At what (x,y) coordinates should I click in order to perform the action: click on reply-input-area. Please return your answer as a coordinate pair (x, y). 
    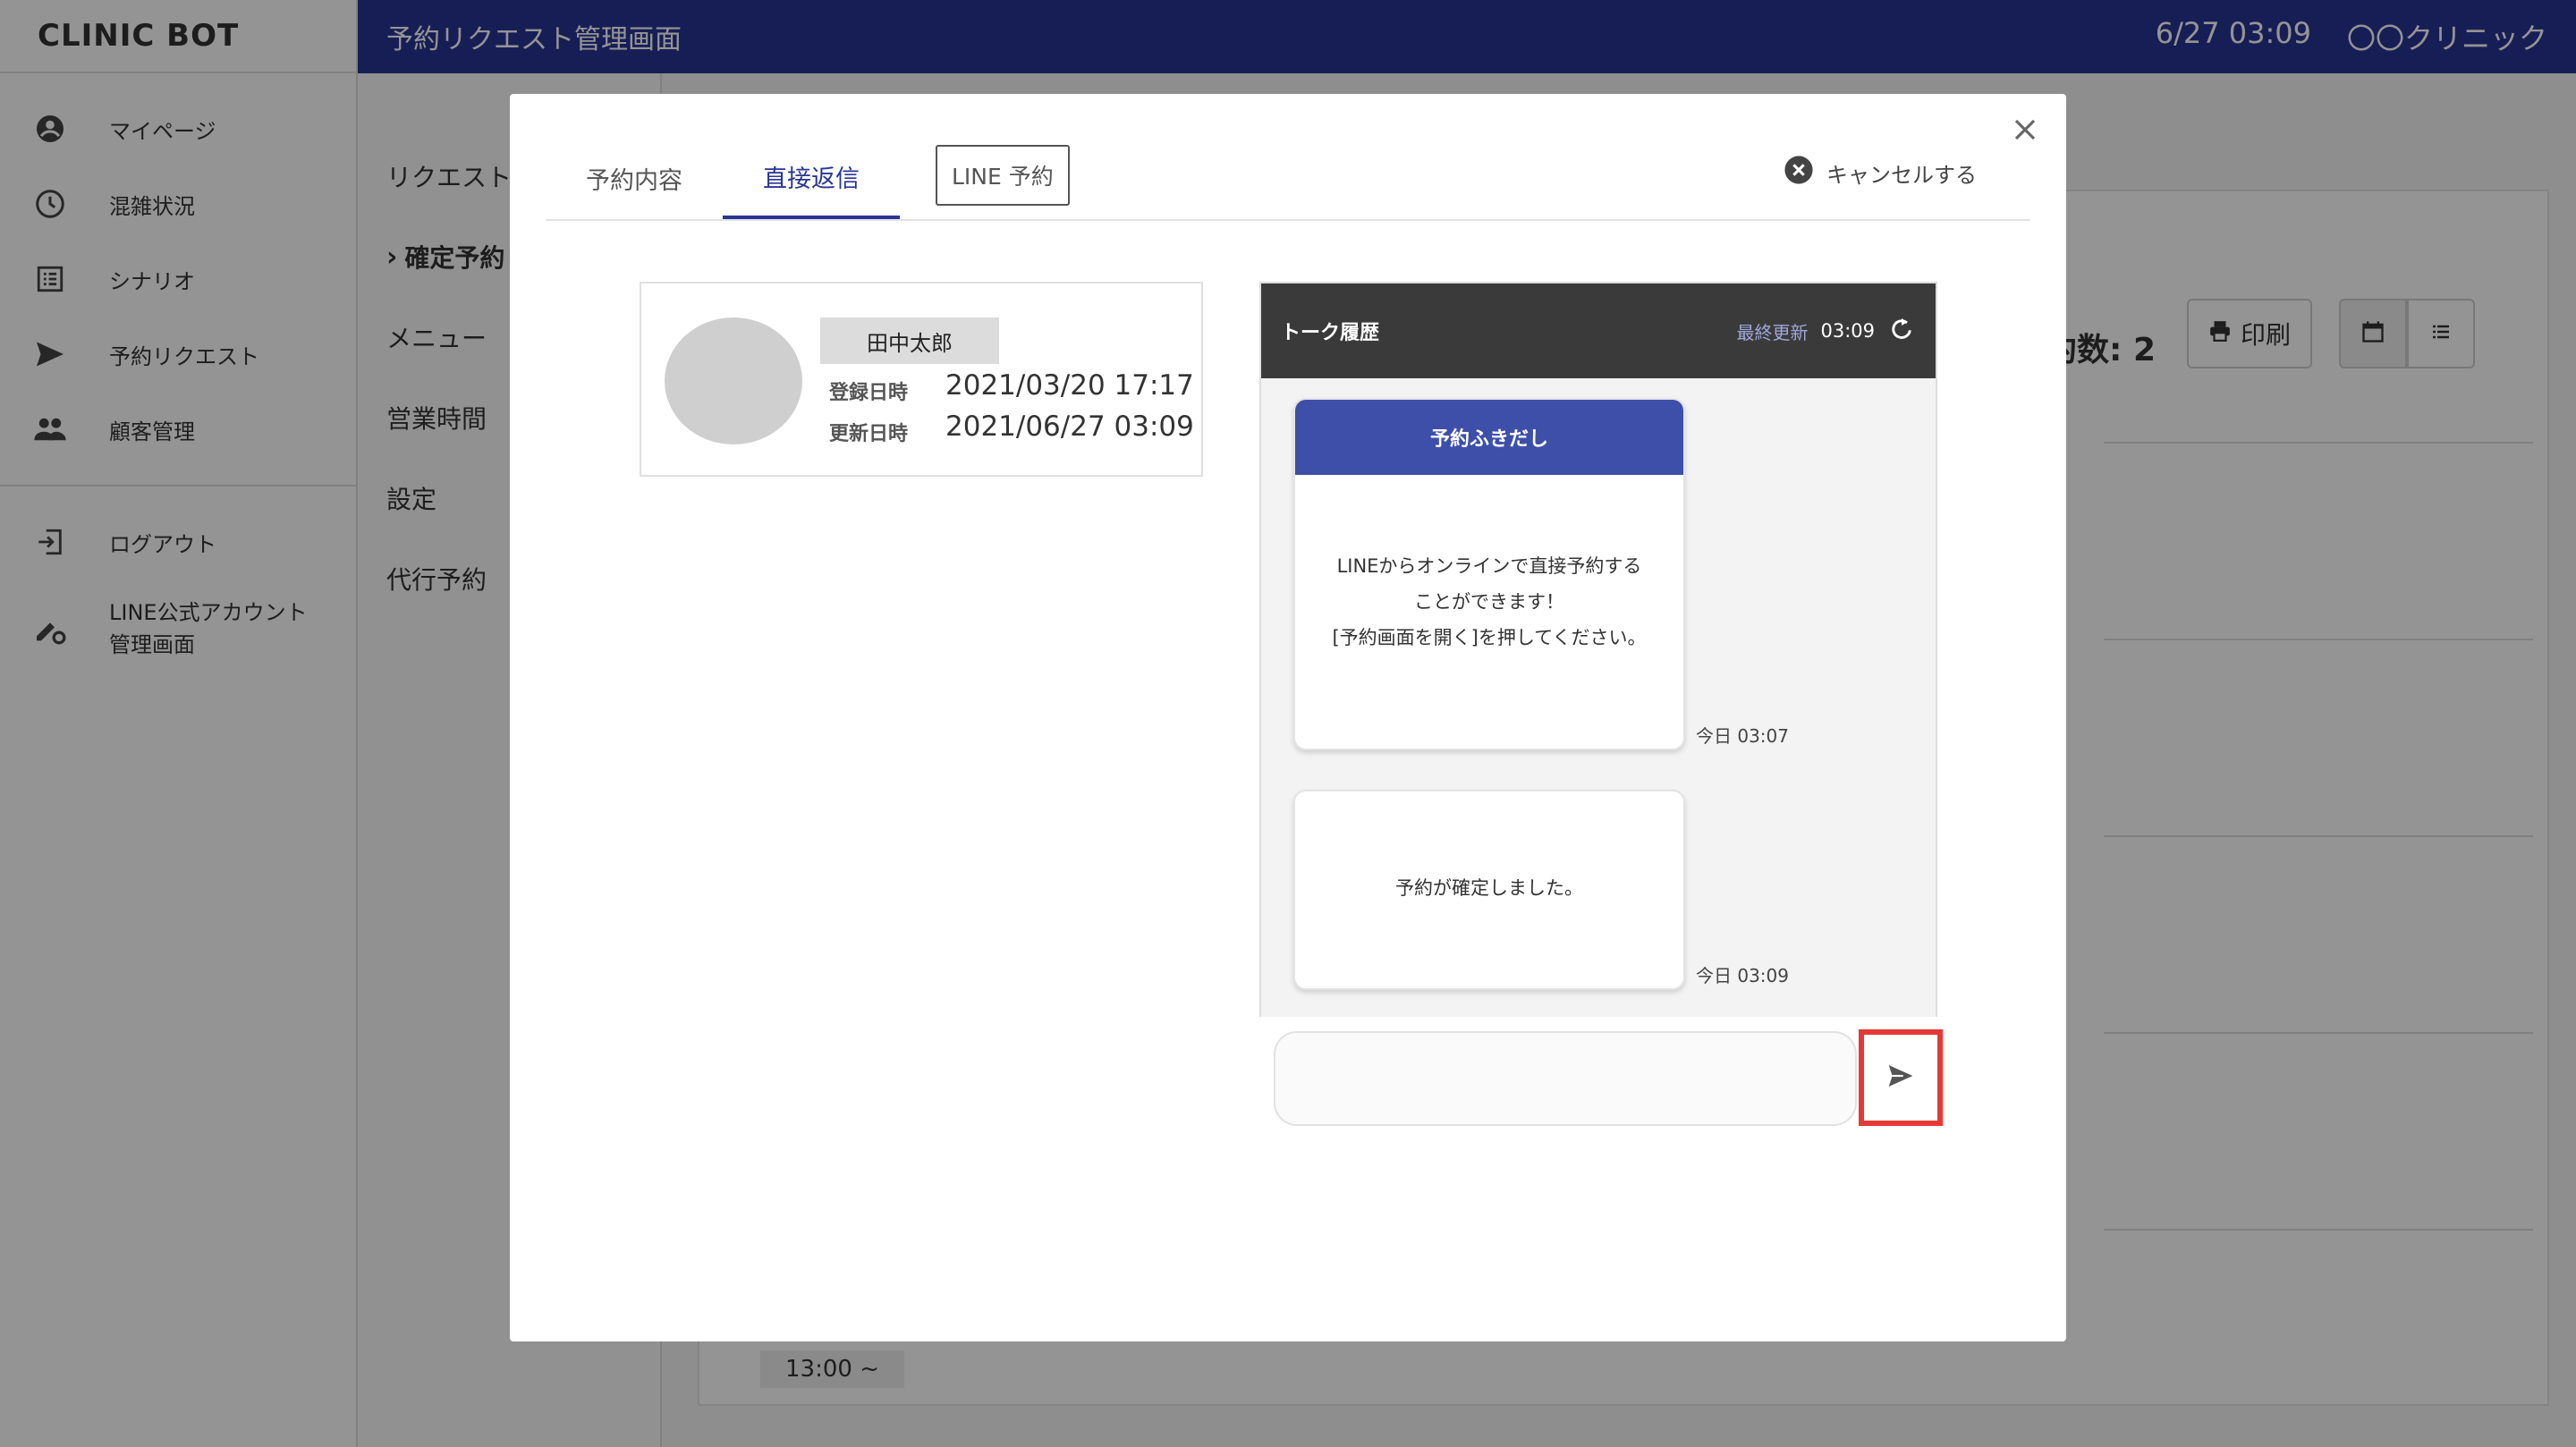
    Looking at the image, I should click on (1604, 1077).